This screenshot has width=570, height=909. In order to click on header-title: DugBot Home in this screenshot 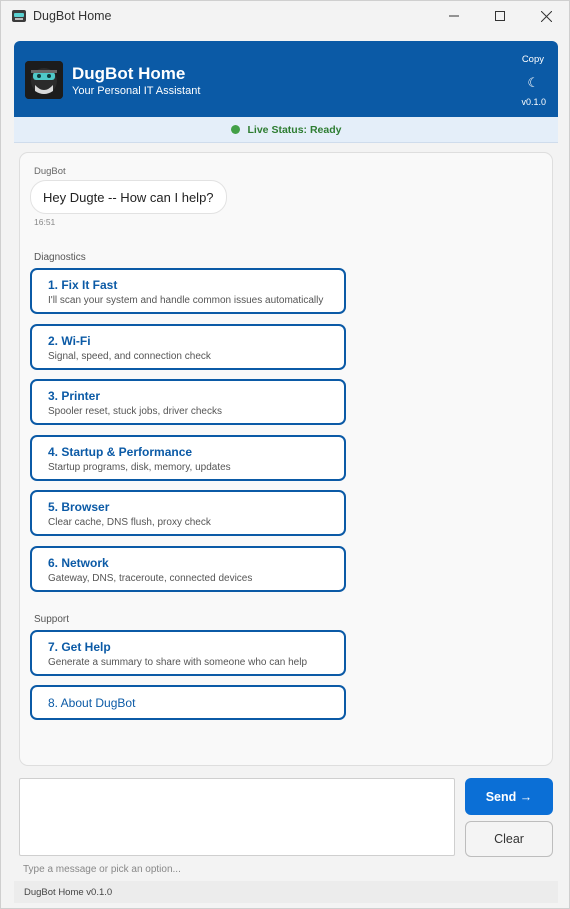, I will do `click(129, 73)`.